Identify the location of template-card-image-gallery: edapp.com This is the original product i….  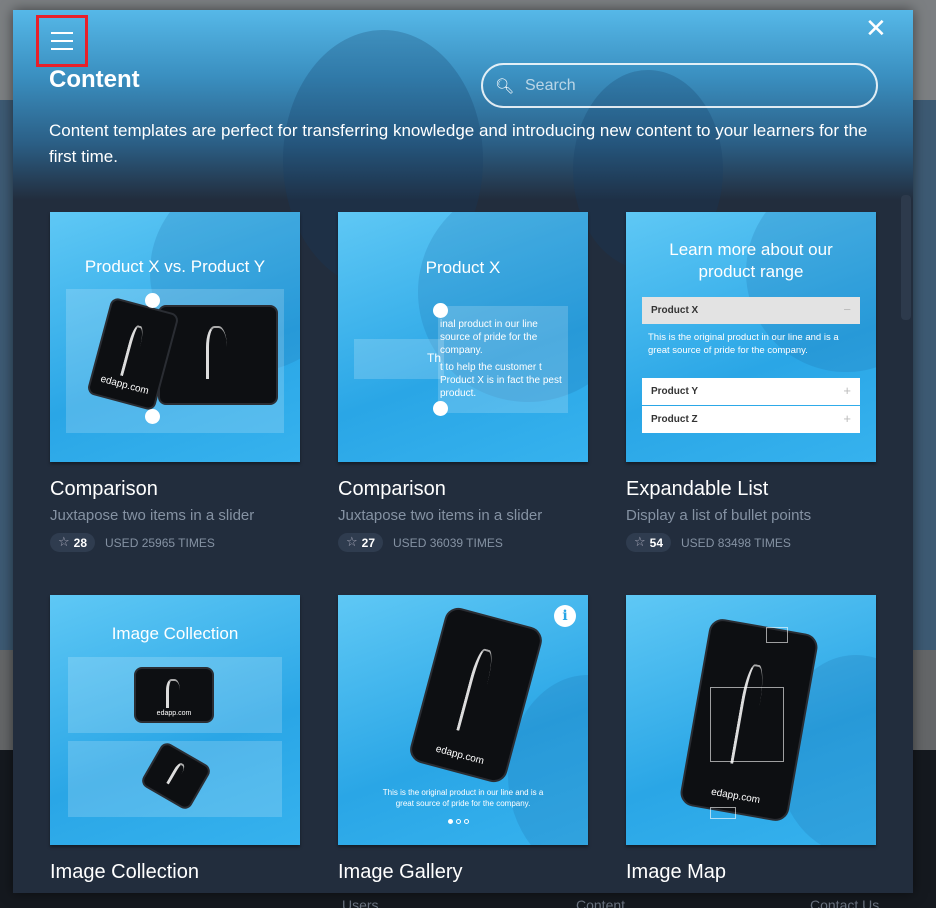
(463, 739).